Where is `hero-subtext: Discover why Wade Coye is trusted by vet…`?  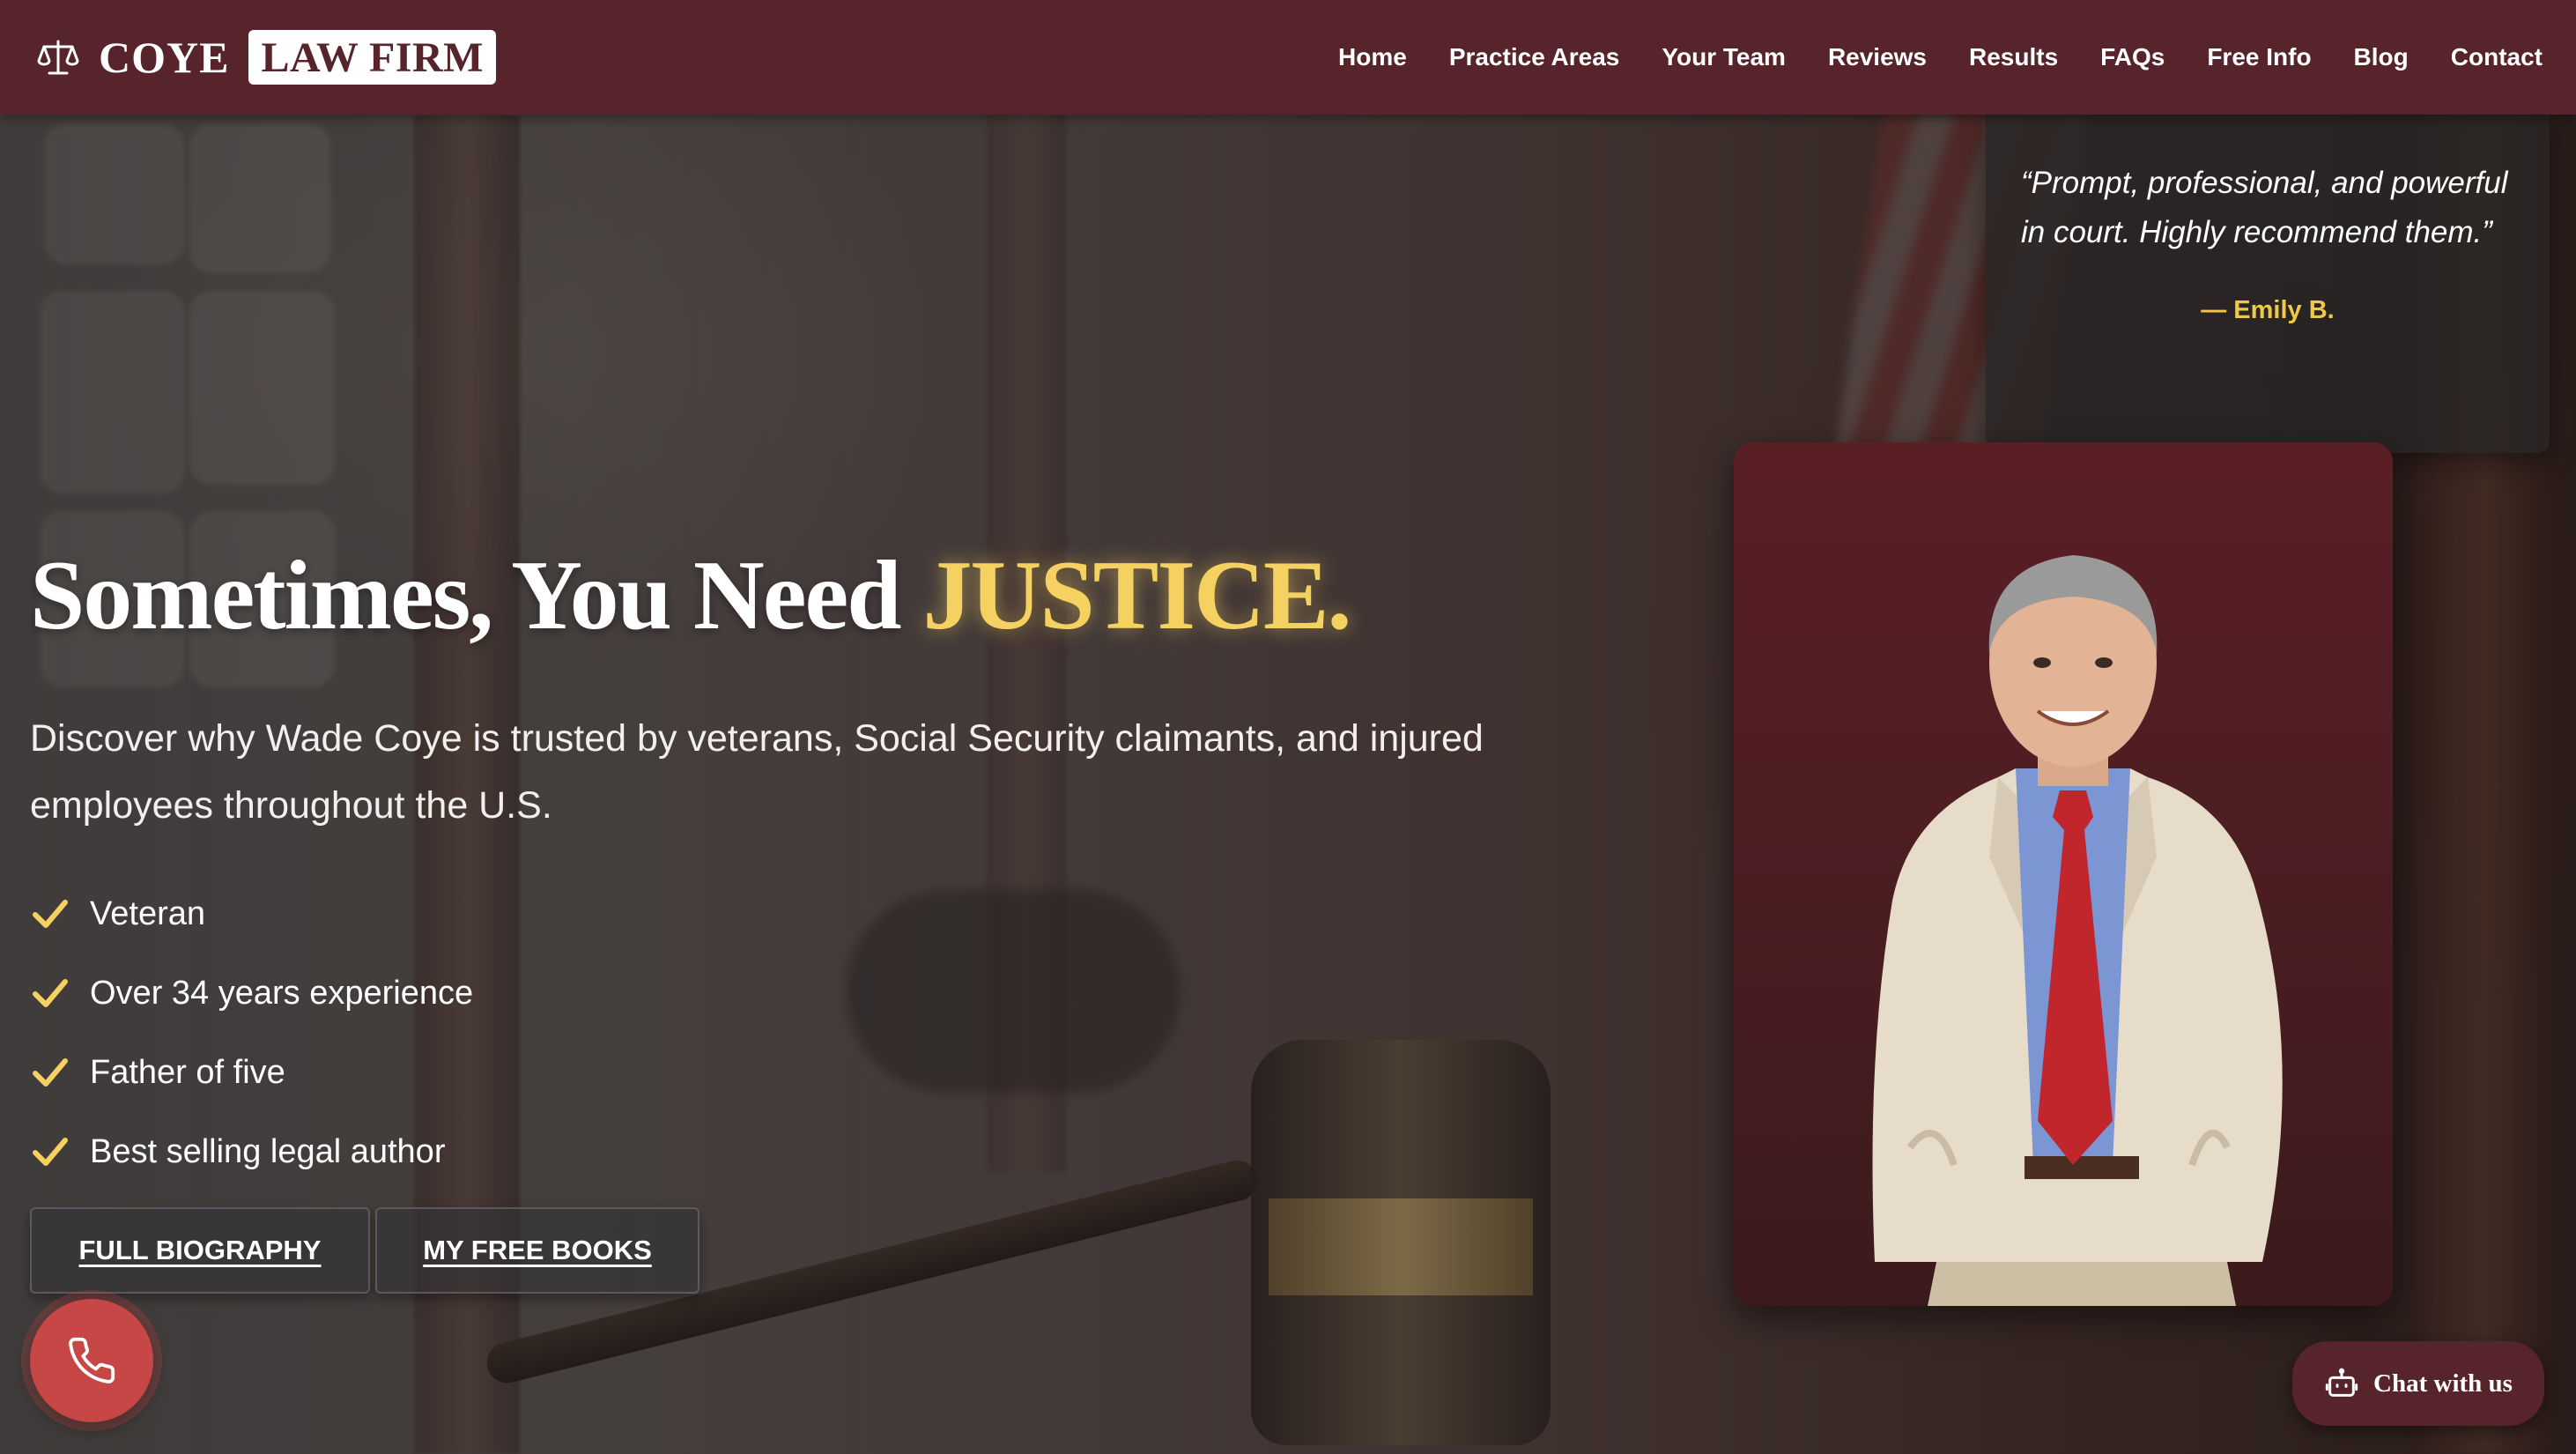 hero-subtext: Discover why Wade Coye is trusted by vet… is located at coordinates (757, 772).